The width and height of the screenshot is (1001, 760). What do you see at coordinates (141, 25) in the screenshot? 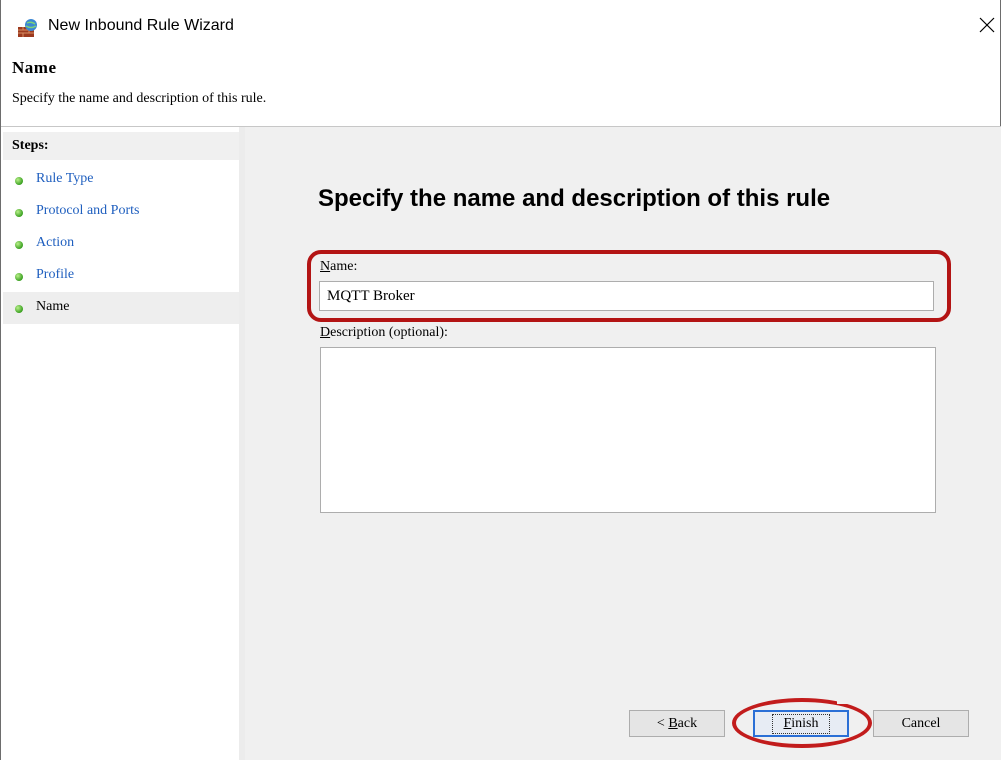
I see `window-title: New Inbound Rule Wizard` at bounding box center [141, 25].